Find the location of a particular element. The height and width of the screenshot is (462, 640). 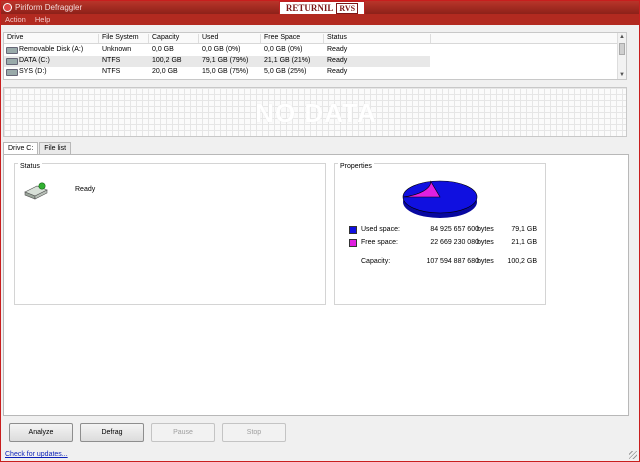

properties-group-title: Properties is located at coordinates (356, 166).